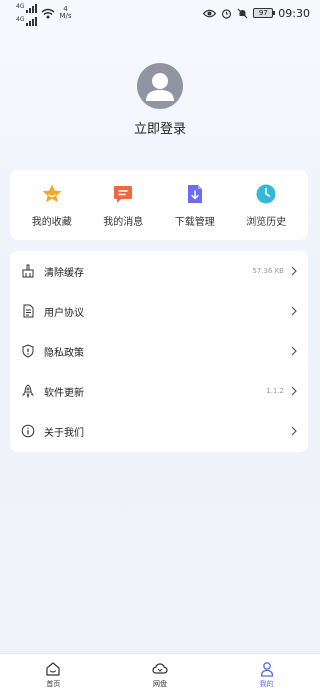 The image size is (320, 693). What do you see at coordinates (266, 194) in the screenshot?
I see `clock-icon` at bounding box center [266, 194].